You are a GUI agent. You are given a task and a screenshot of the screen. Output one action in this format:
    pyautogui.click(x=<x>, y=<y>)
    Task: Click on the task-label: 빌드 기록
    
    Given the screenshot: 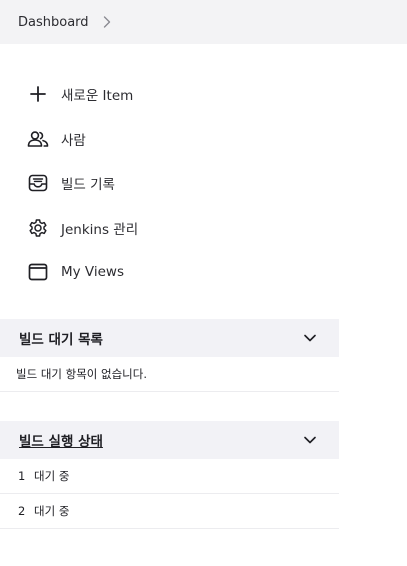 What is the action you would take?
    pyautogui.click(x=88, y=185)
    